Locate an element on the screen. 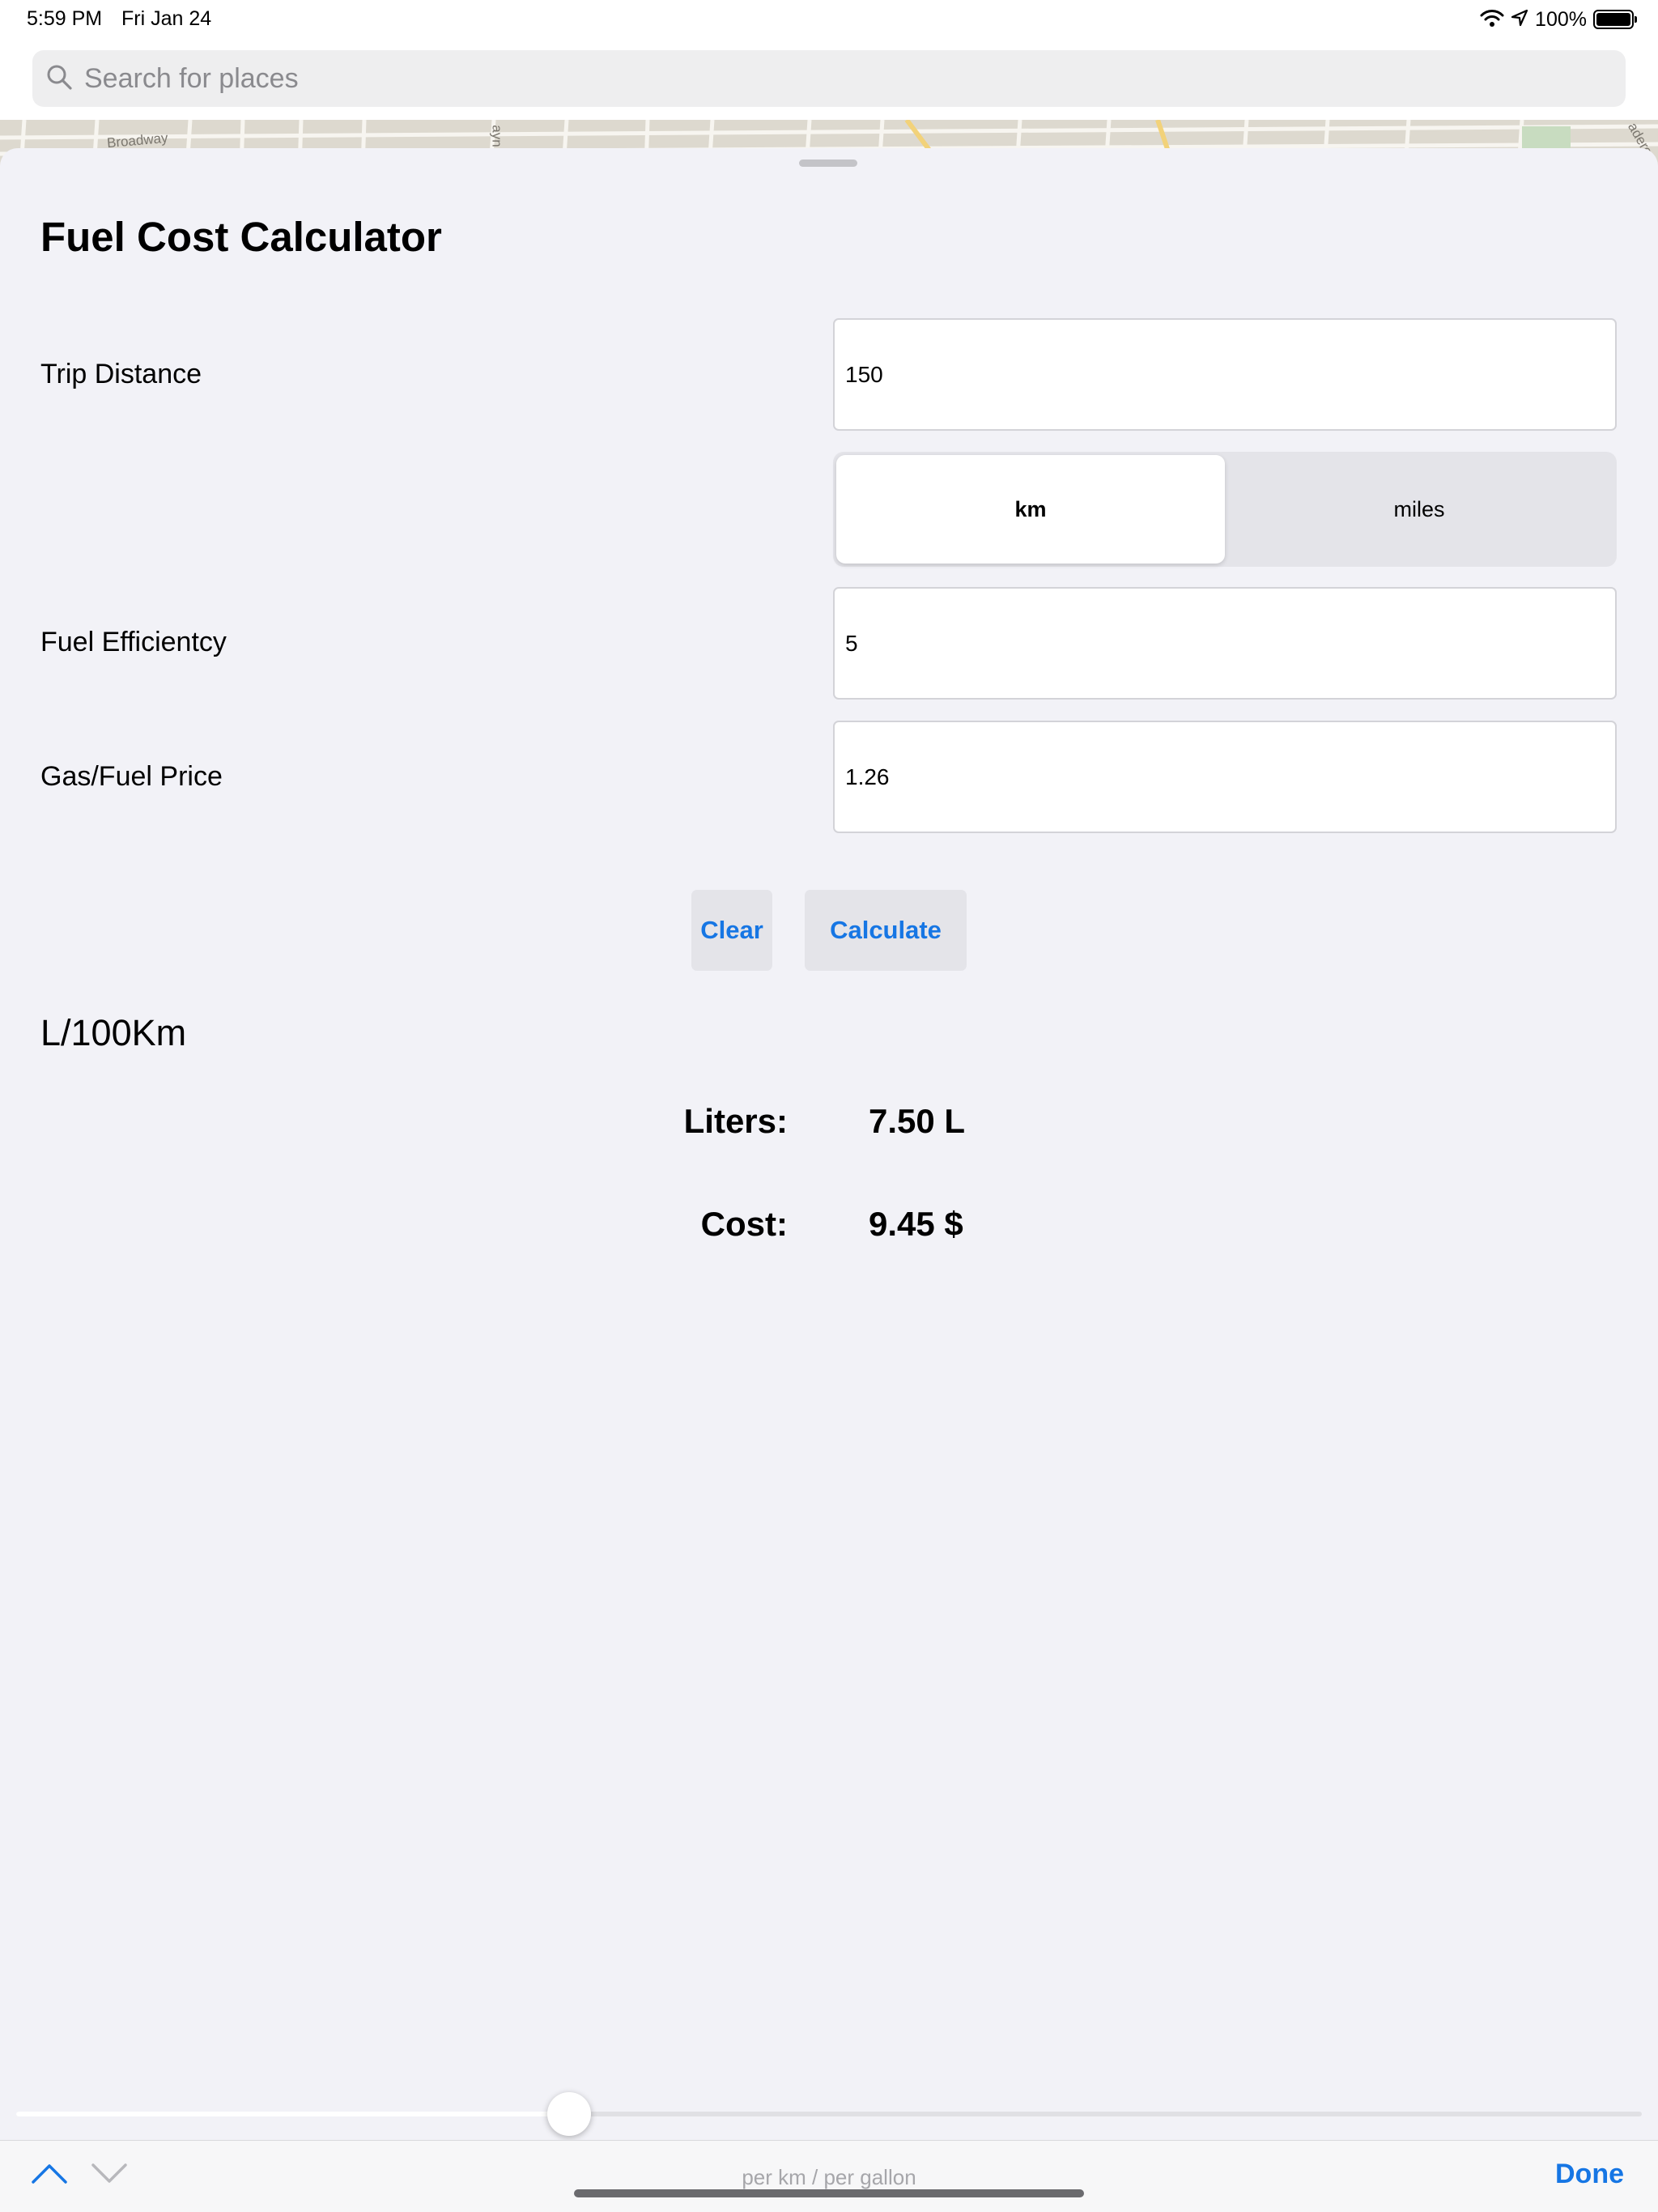  home-indicator is located at coordinates (829, 2193).